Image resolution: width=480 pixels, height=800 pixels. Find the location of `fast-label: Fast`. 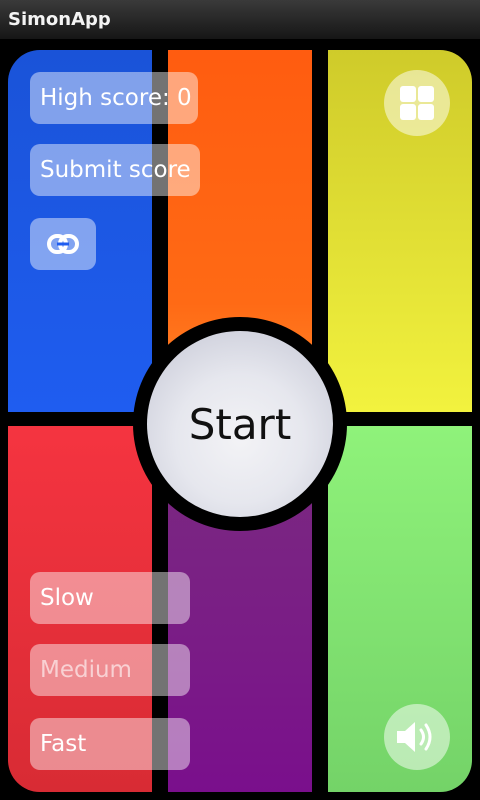

fast-label: Fast is located at coordinates (63, 744).